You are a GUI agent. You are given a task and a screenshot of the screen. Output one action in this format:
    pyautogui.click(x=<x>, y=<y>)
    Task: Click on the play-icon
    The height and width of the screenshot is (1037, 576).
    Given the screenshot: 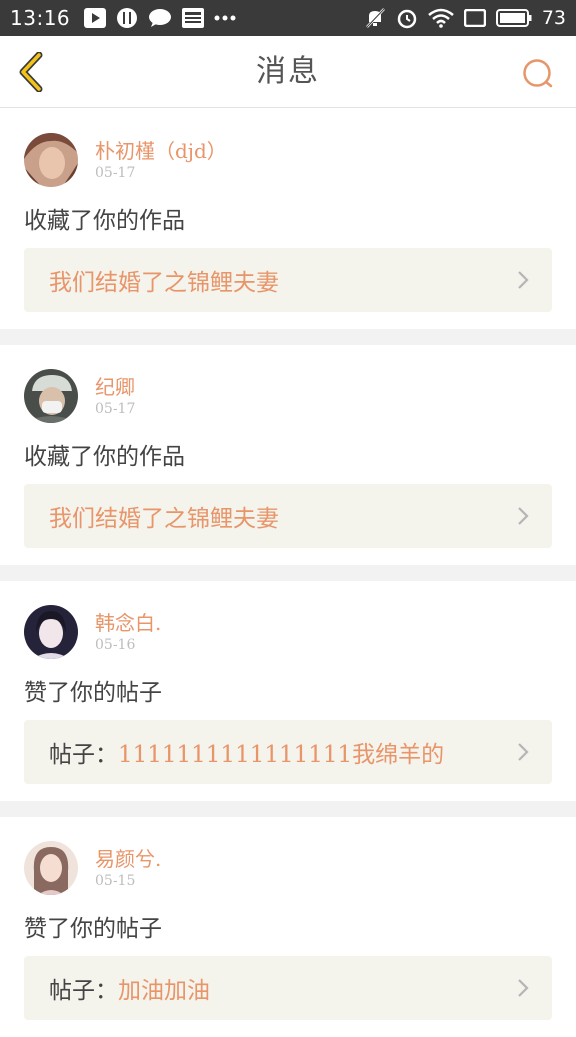 What is the action you would take?
    pyautogui.click(x=95, y=18)
    